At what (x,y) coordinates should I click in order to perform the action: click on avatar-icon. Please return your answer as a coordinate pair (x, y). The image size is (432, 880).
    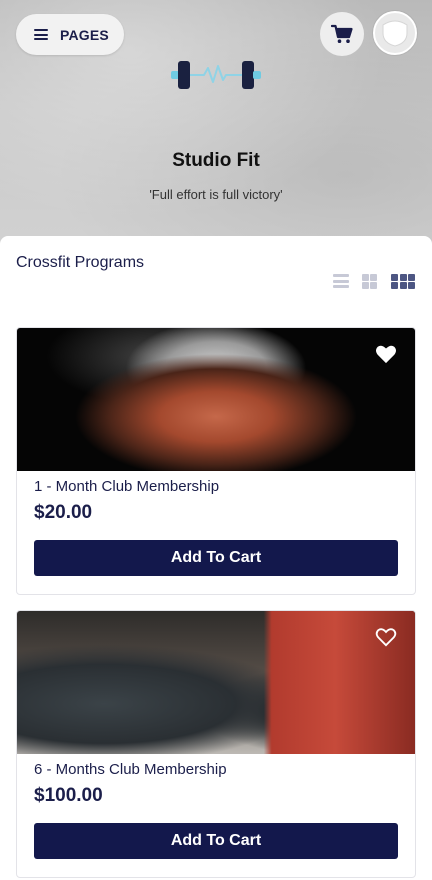
    Looking at the image, I should click on (395, 33).